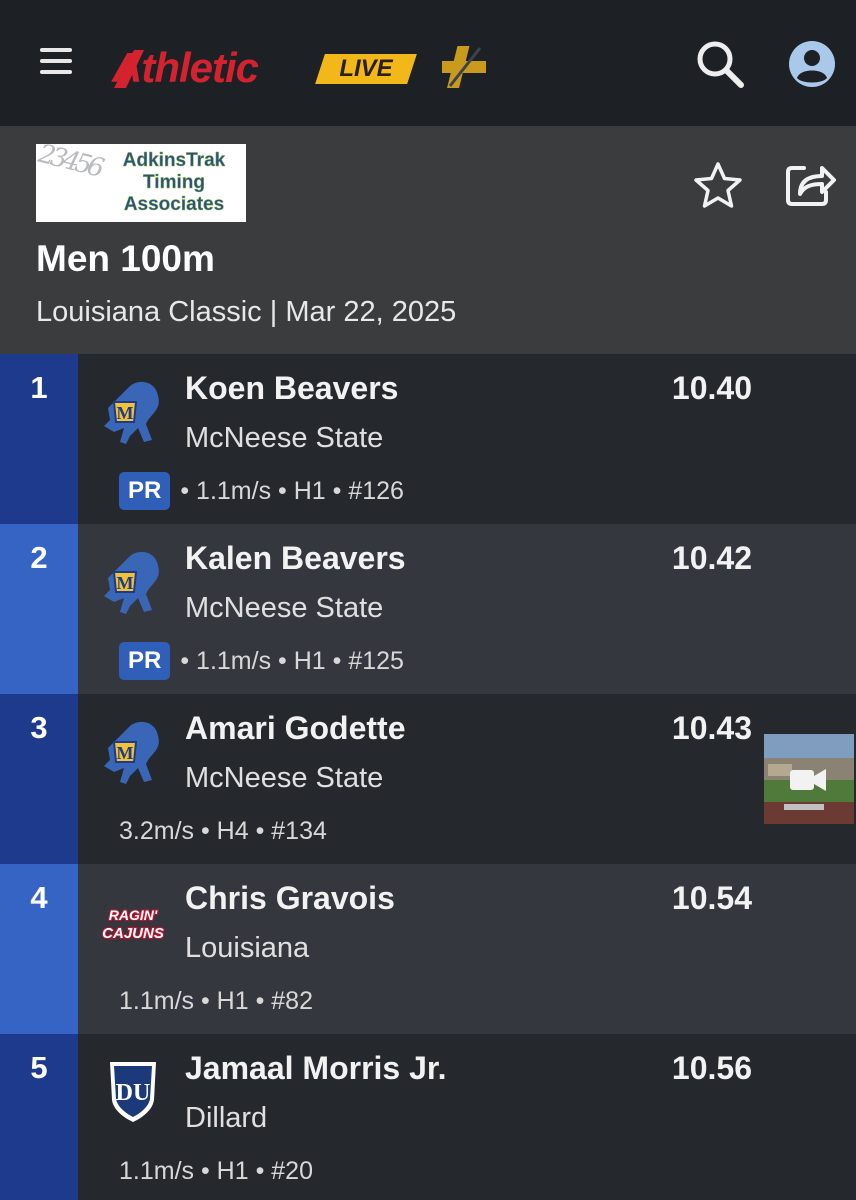 The height and width of the screenshot is (1200, 856). I want to click on place-number: 4, so click(39, 897).